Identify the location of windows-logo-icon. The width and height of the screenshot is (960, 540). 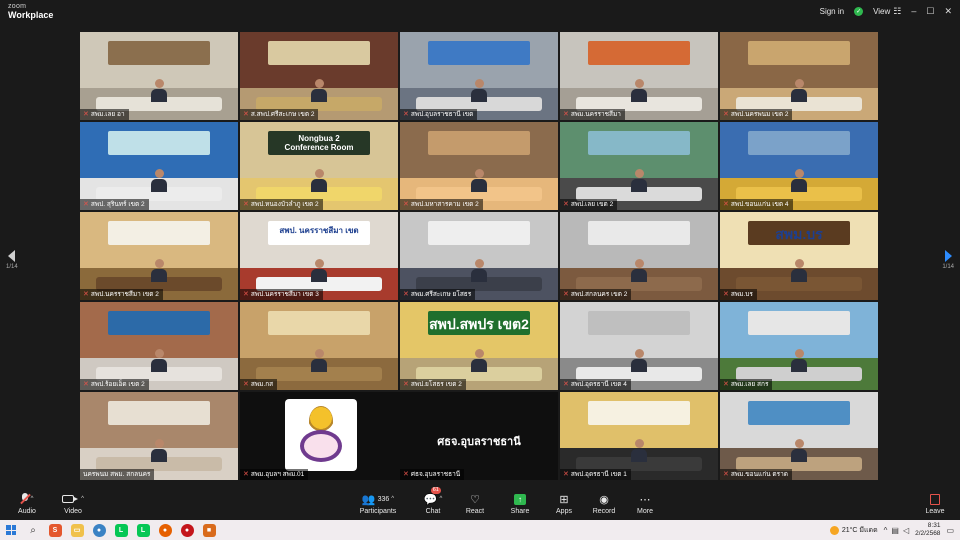
(11, 530).